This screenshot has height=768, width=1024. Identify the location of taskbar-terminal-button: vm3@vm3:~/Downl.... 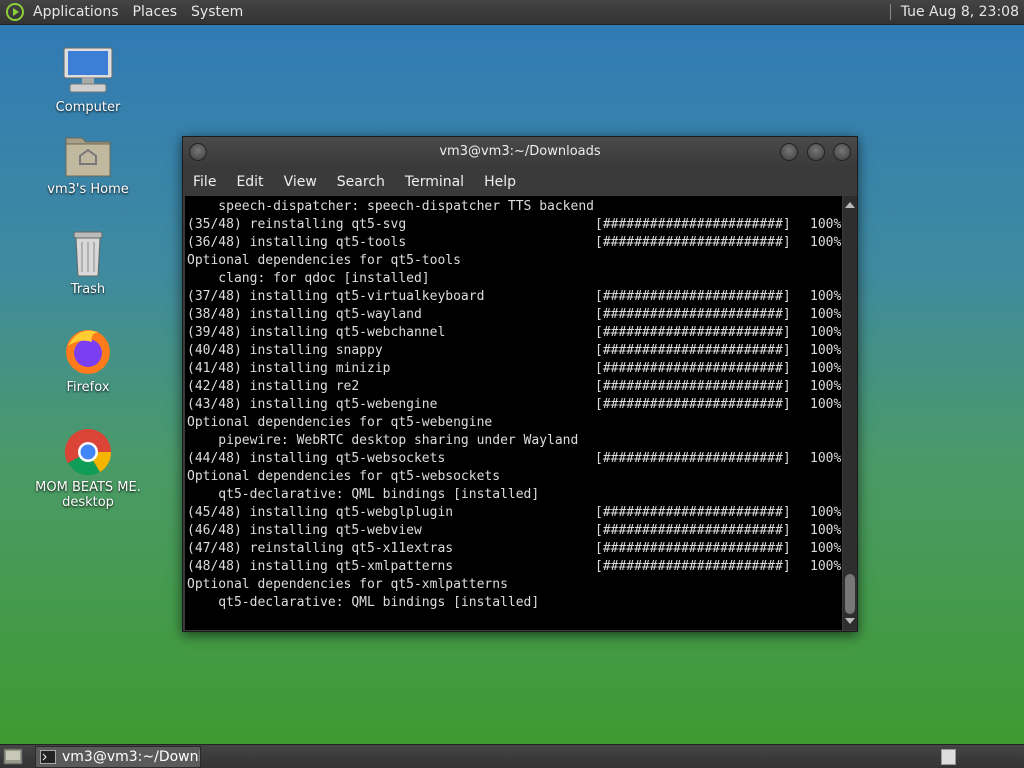
(118, 757).